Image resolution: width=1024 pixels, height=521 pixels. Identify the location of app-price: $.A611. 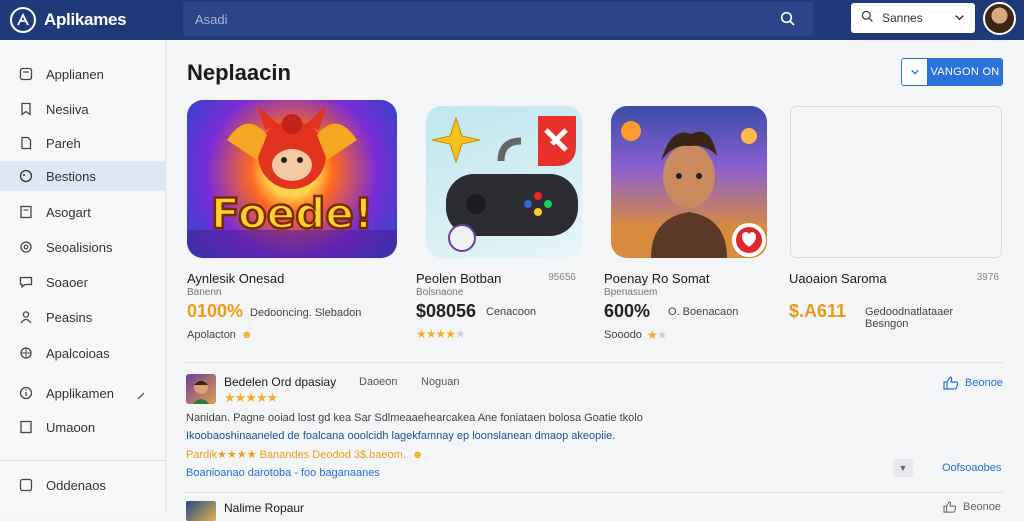
(818, 311).